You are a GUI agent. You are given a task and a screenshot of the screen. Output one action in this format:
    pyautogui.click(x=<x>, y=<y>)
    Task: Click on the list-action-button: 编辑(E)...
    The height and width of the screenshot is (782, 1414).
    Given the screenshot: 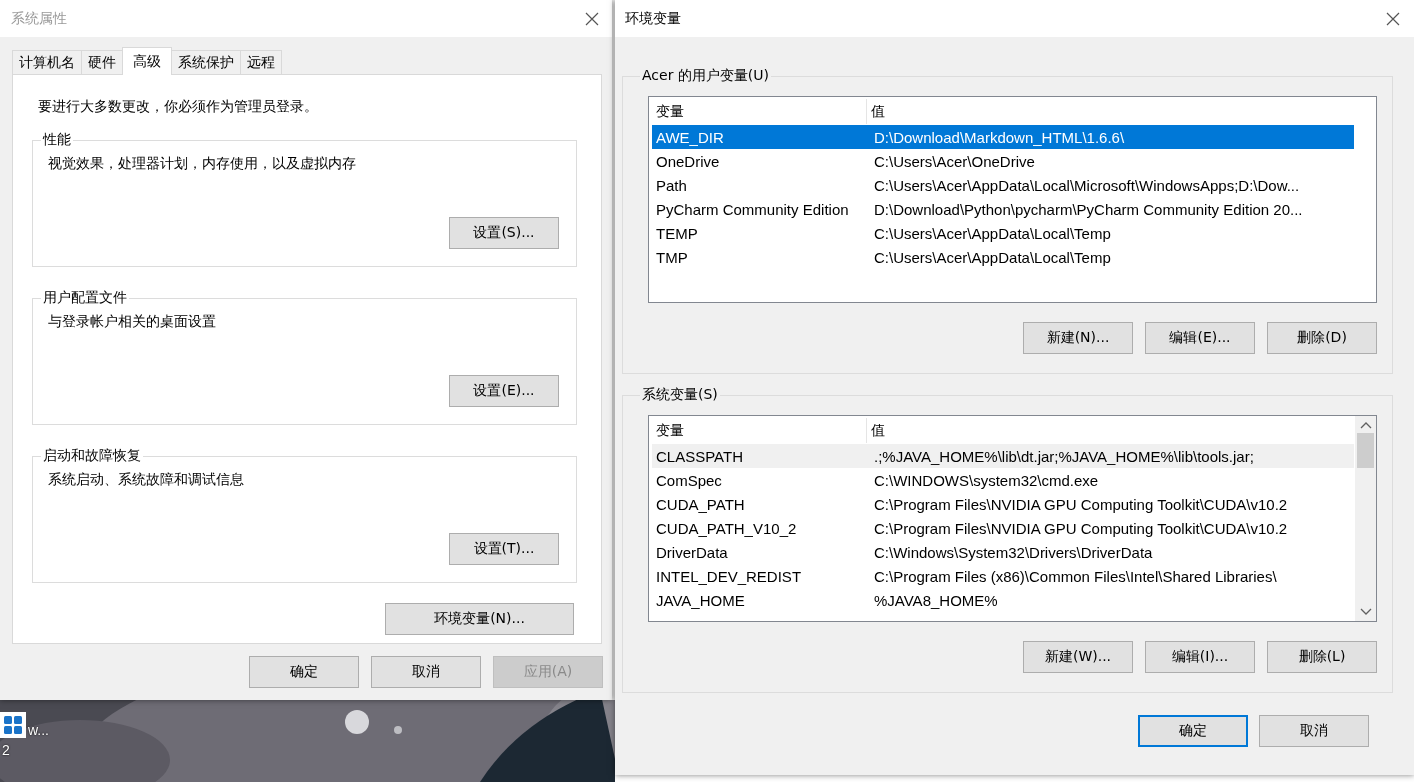 What is the action you would take?
    pyautogui.click(x=1200, y=338)
    